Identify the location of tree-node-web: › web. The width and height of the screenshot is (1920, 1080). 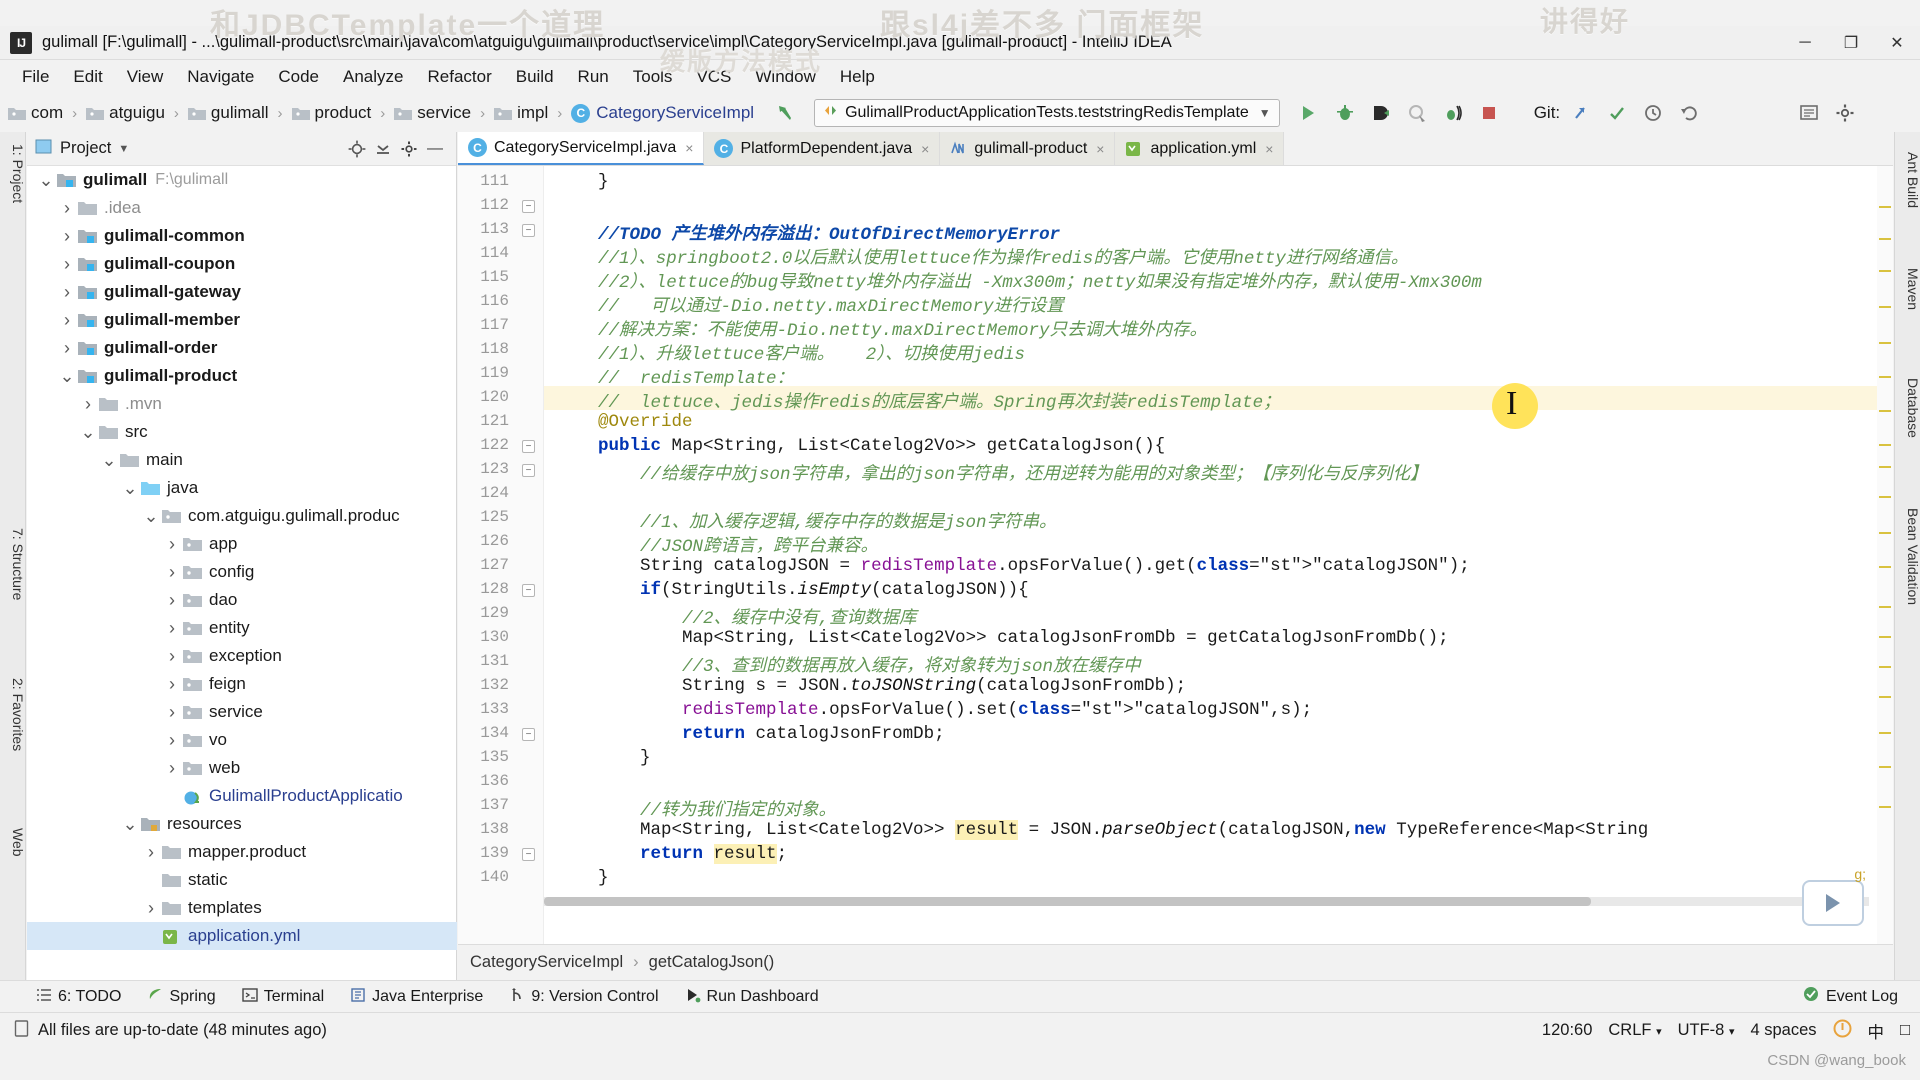
(242, 768).